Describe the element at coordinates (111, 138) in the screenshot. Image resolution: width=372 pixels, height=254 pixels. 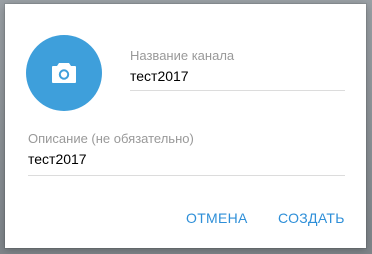
I see `description-label: Описание (не обязательно)` at that location.